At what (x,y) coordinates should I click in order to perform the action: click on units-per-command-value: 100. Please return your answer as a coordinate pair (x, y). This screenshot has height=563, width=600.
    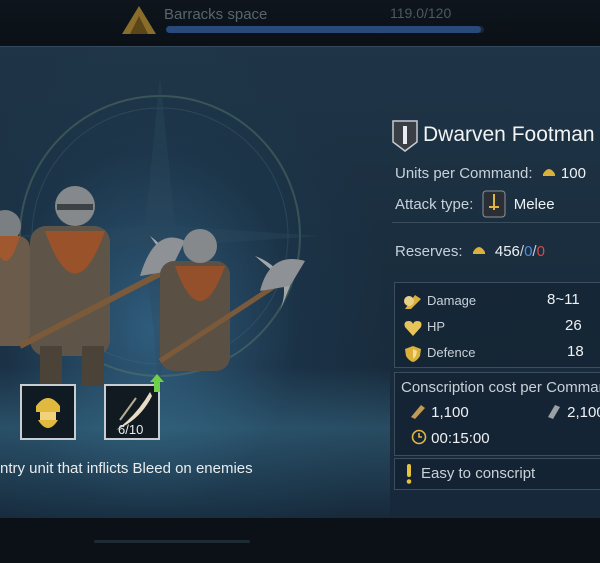
    Looking at the image, I should click on (573, 173).